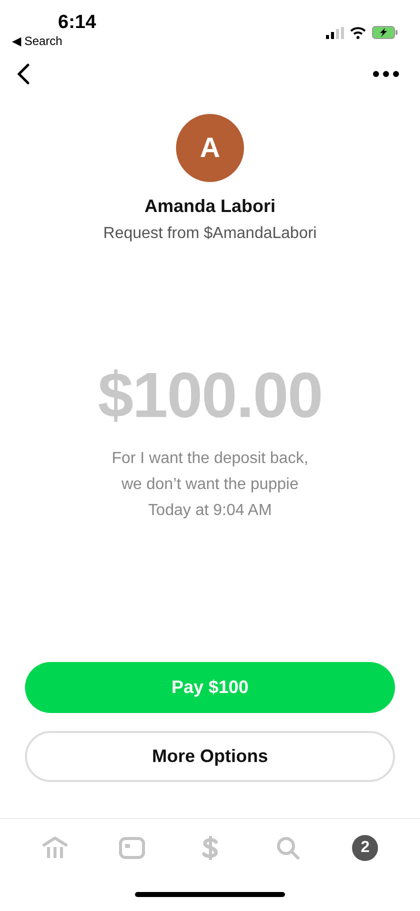  I want to click on back-to-search-link: ◀ Search, so click(37, 41).